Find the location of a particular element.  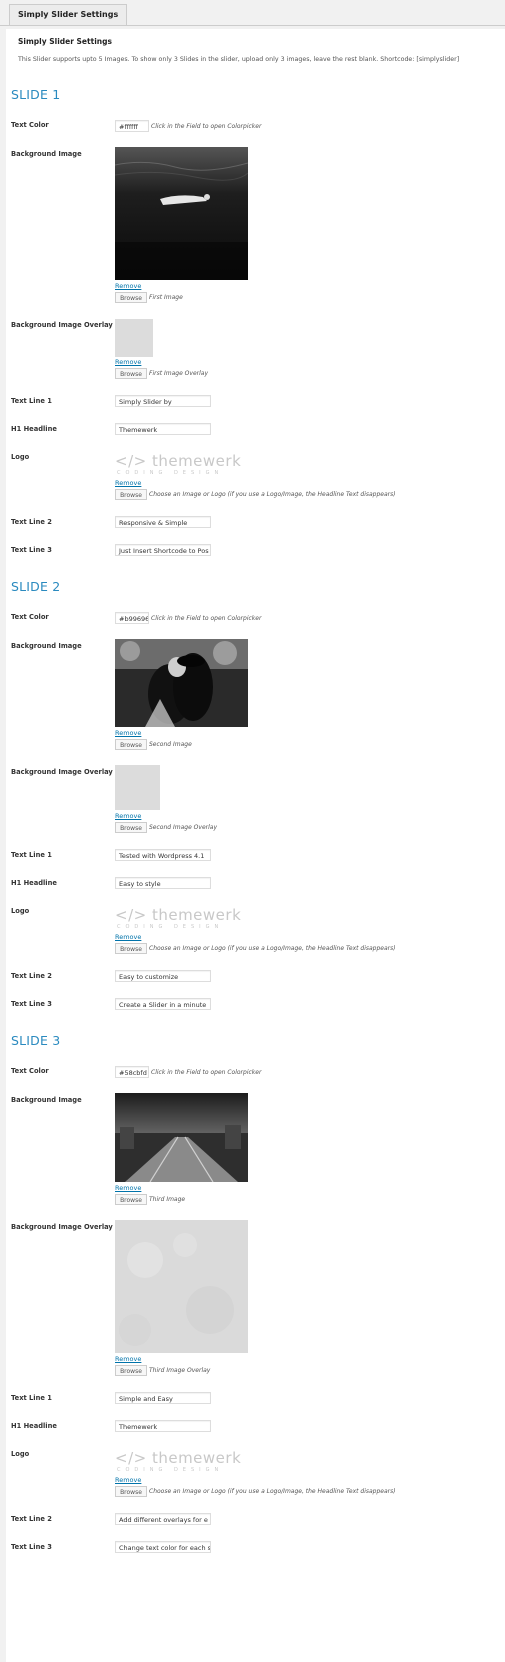

page-title: Simply Slider Settings is located at coordinates (65, 41).